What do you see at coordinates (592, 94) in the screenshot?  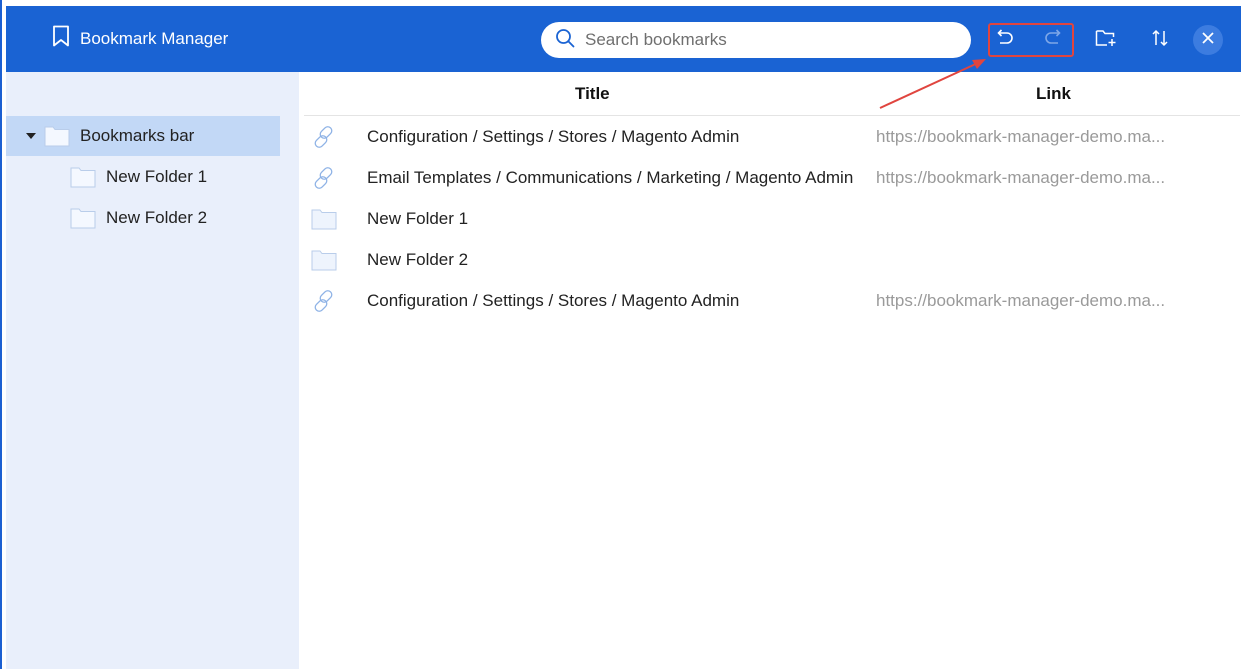 I see `column-header-title: Title` at bounding box center [592, 94].